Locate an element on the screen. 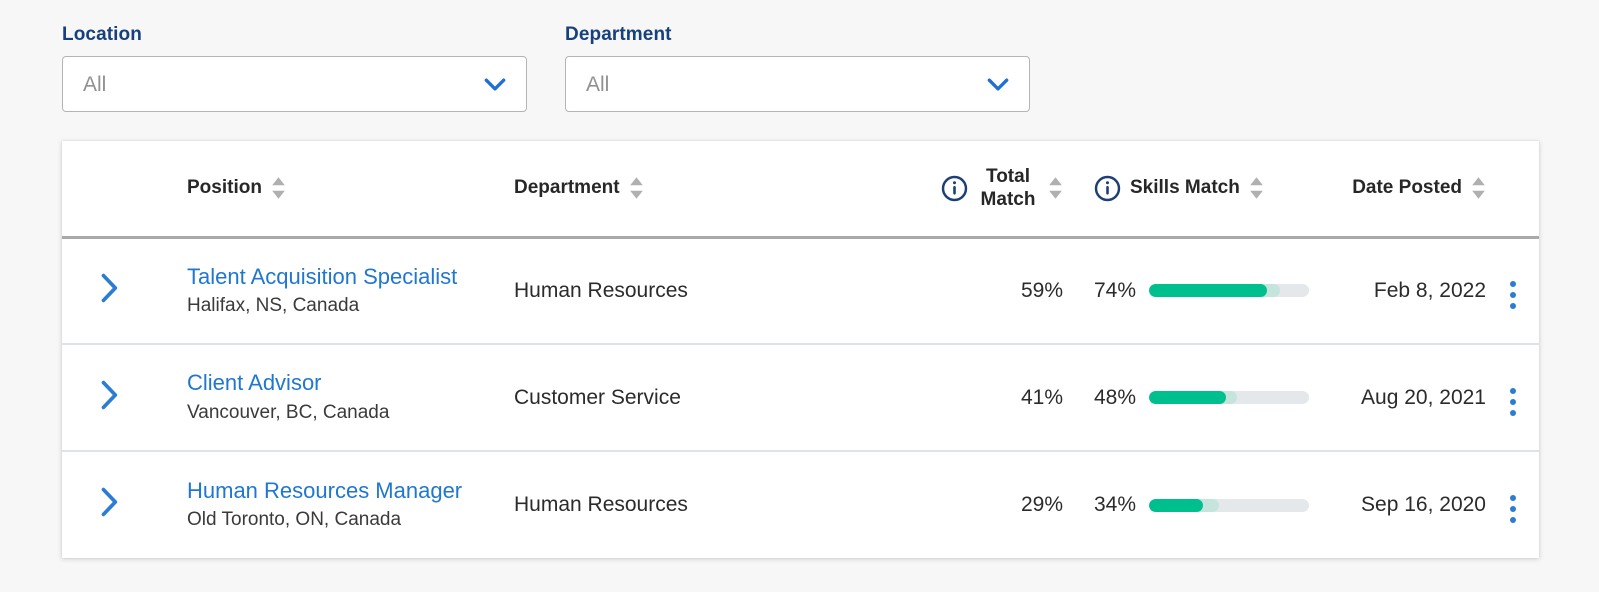 The width and height of the screenshot is (1599, 592). column-header-skills-match: Skills Match is located at coordinates (1198, 190).